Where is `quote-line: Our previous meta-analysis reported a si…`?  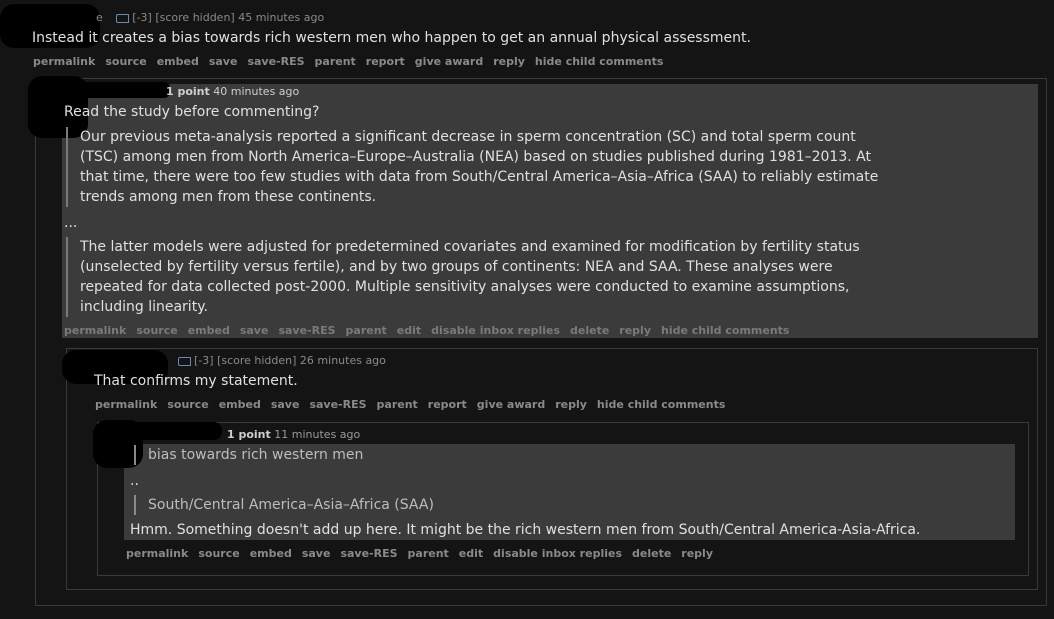
quote-line: Our previous meta-analysis reported a si… is located at coordinates (468, 137).